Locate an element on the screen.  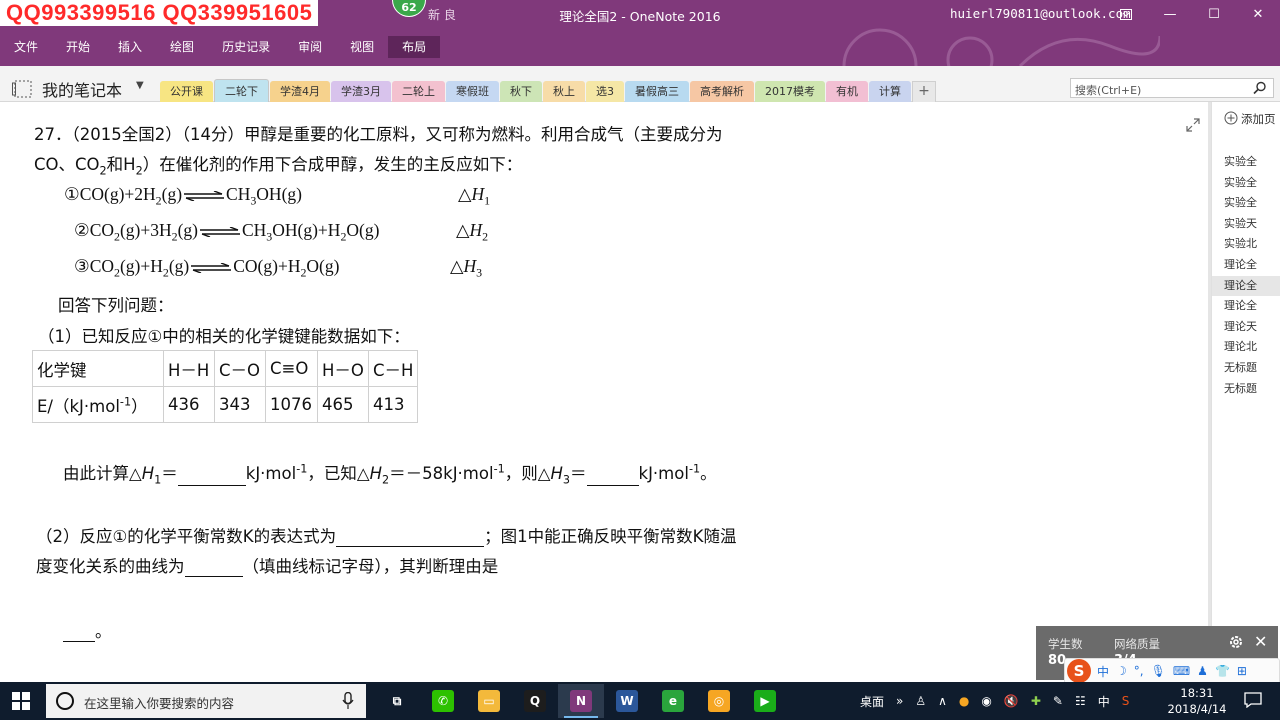
section-tab: 有机 is located at coordinates (847, 91).